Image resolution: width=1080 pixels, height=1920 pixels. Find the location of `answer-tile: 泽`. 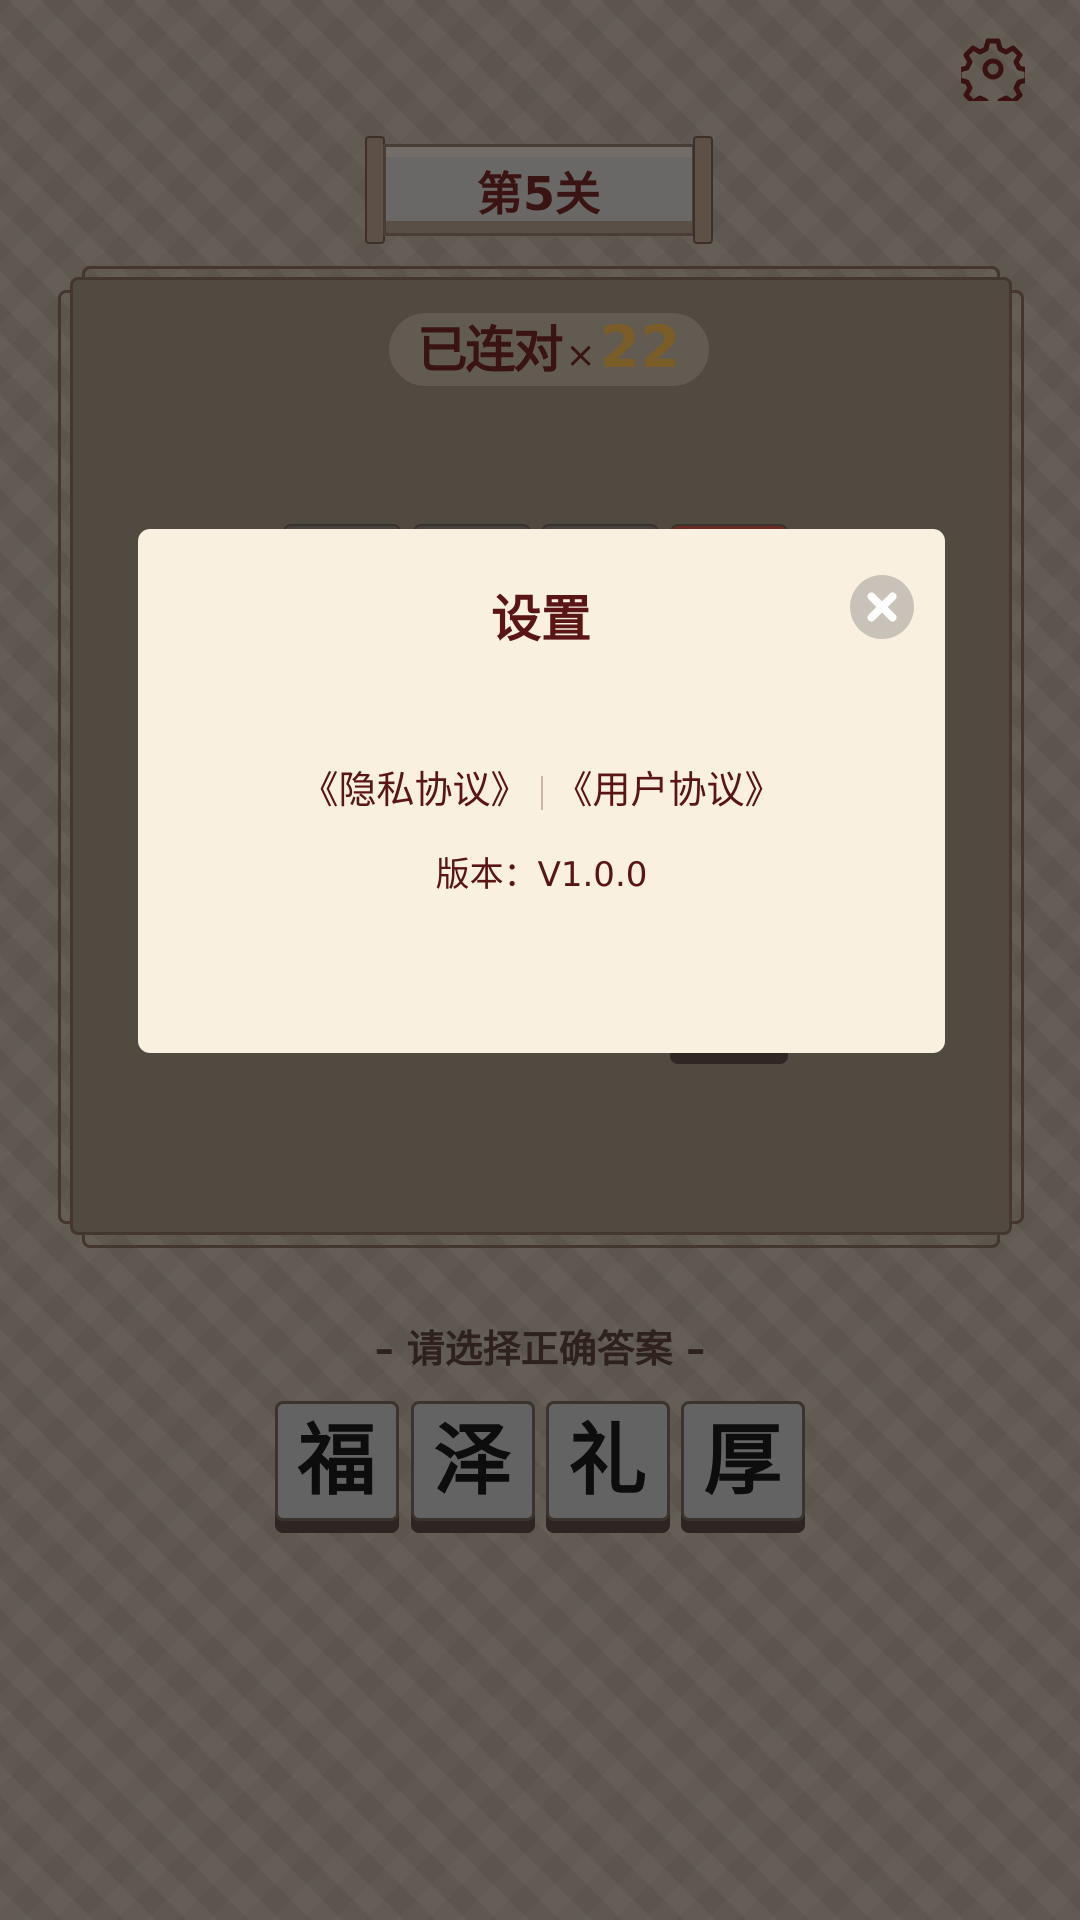

answer-tile: 泽 is located at coordinates (473, 1467).